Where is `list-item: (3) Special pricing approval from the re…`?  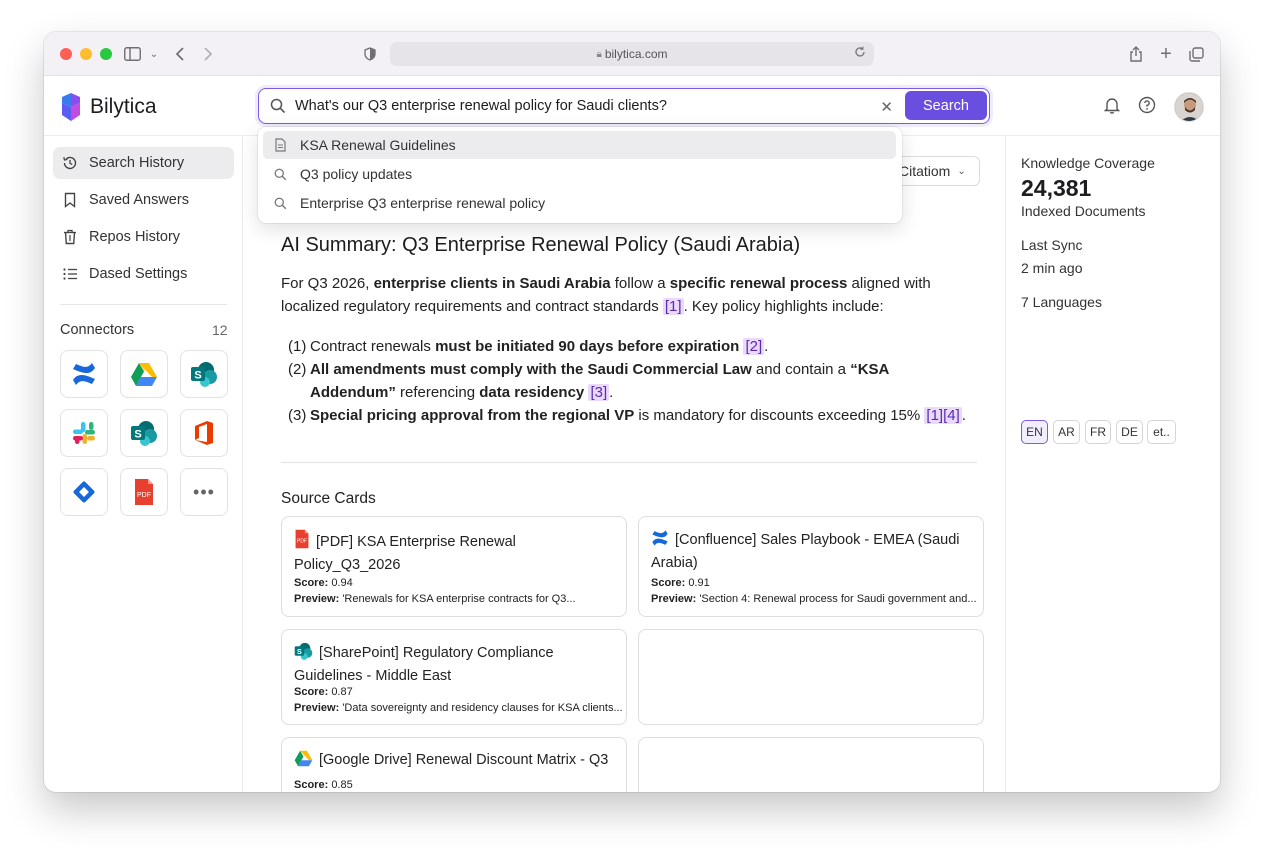 list-item: (3) Special pricing approval from the re… is located at coordinates (628, 415).